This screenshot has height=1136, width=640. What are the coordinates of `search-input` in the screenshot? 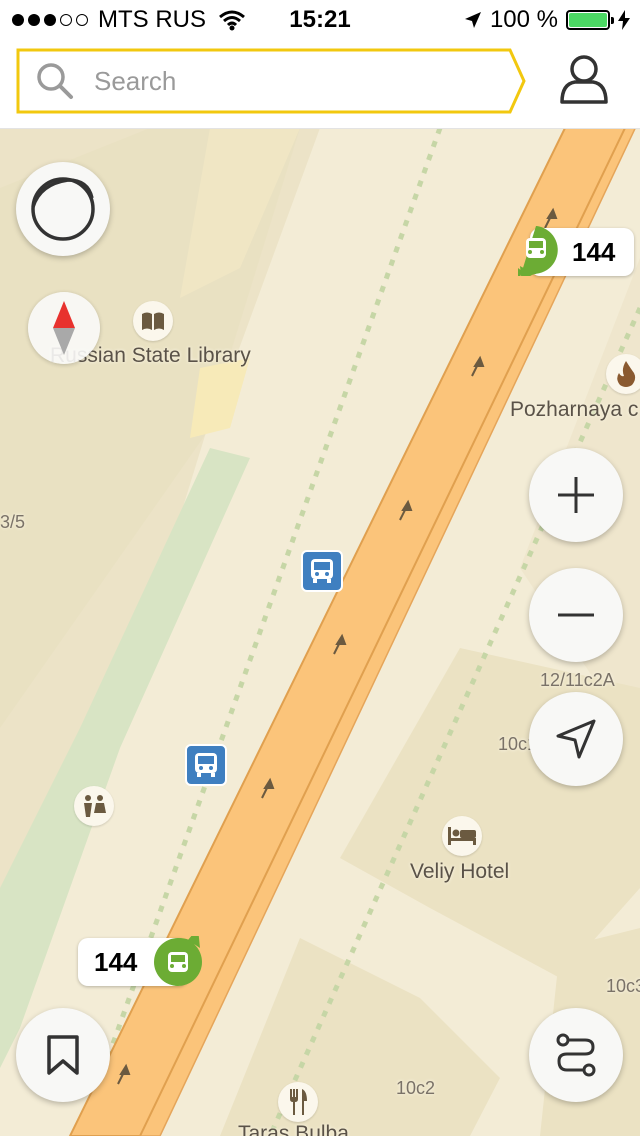 It's located at (294, 81).